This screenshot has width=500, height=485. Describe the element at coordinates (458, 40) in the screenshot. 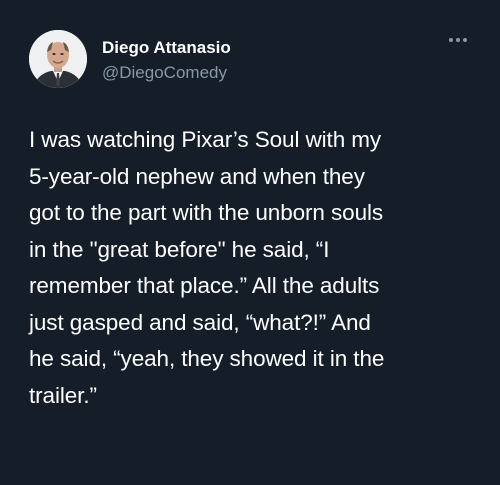

I see `more-dots-icon` at that location.